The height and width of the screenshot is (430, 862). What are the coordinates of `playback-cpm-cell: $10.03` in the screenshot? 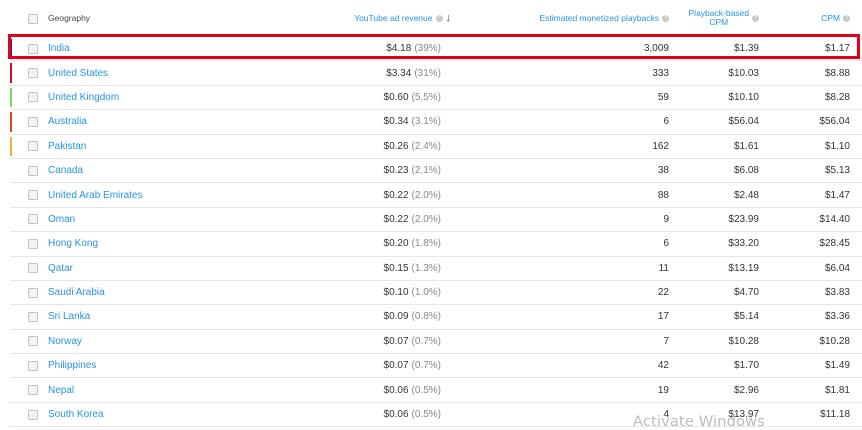 It's located at (743, 73).